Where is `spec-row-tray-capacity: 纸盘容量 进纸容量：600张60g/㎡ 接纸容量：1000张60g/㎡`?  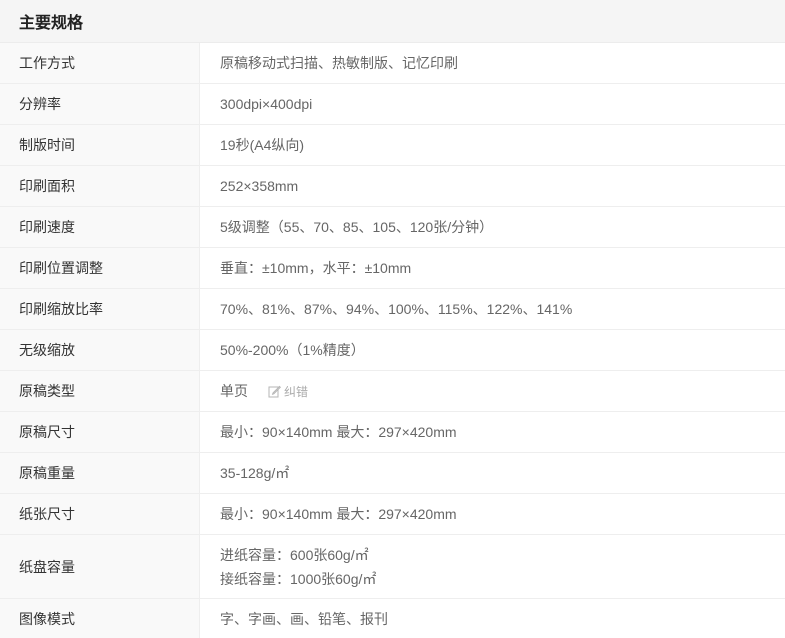 spec-row-tray-capacity: 纸盘容量 进纸容量：600张60g/㎡ 接纸容量：1000张60g/㎡ is located at coordinates (392, 567).